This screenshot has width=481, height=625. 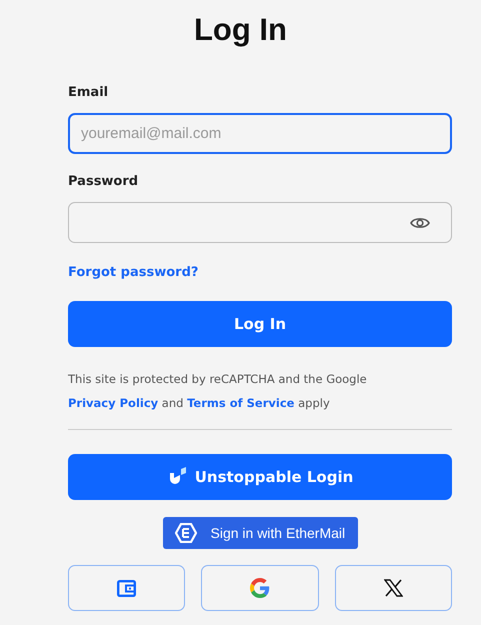 I want to click on eye-icon, so click(x=420, y=223).